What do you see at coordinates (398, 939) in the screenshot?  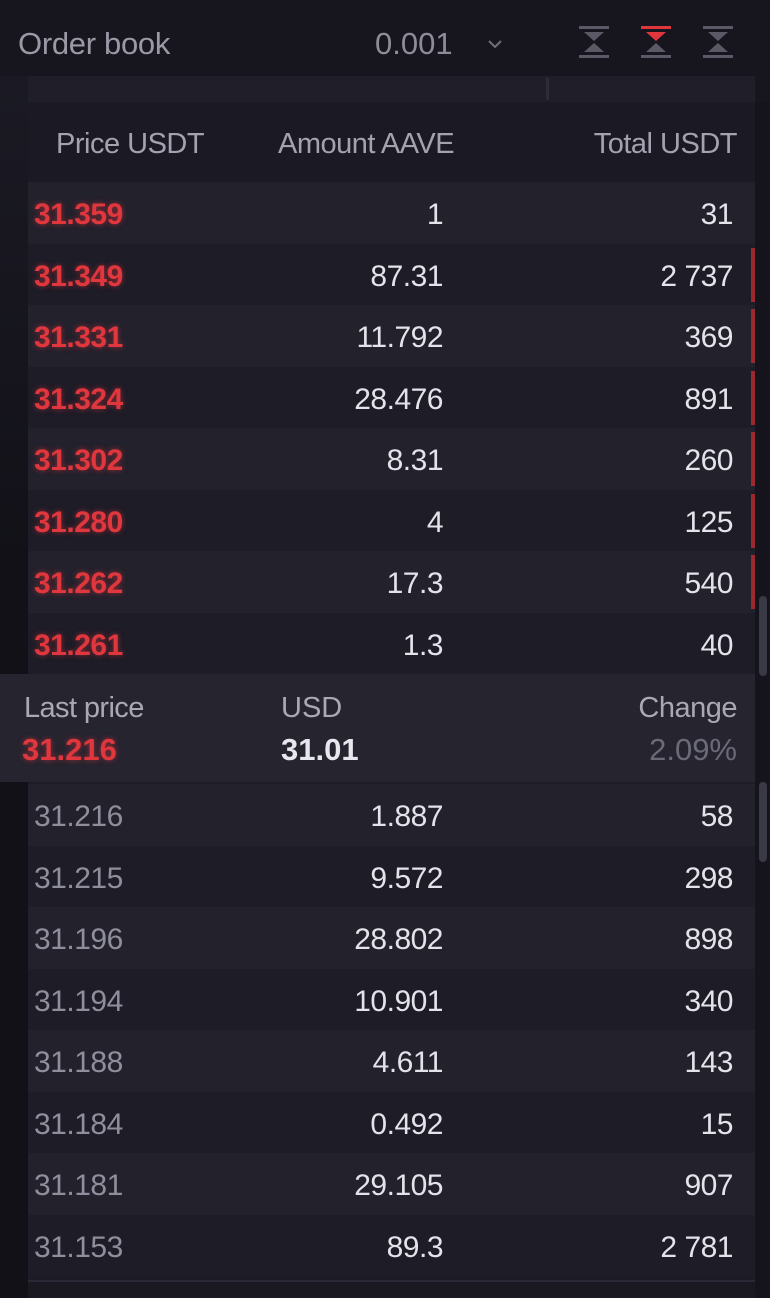 I see `bid-amount: 28.802` at bounding box center [398, 939].